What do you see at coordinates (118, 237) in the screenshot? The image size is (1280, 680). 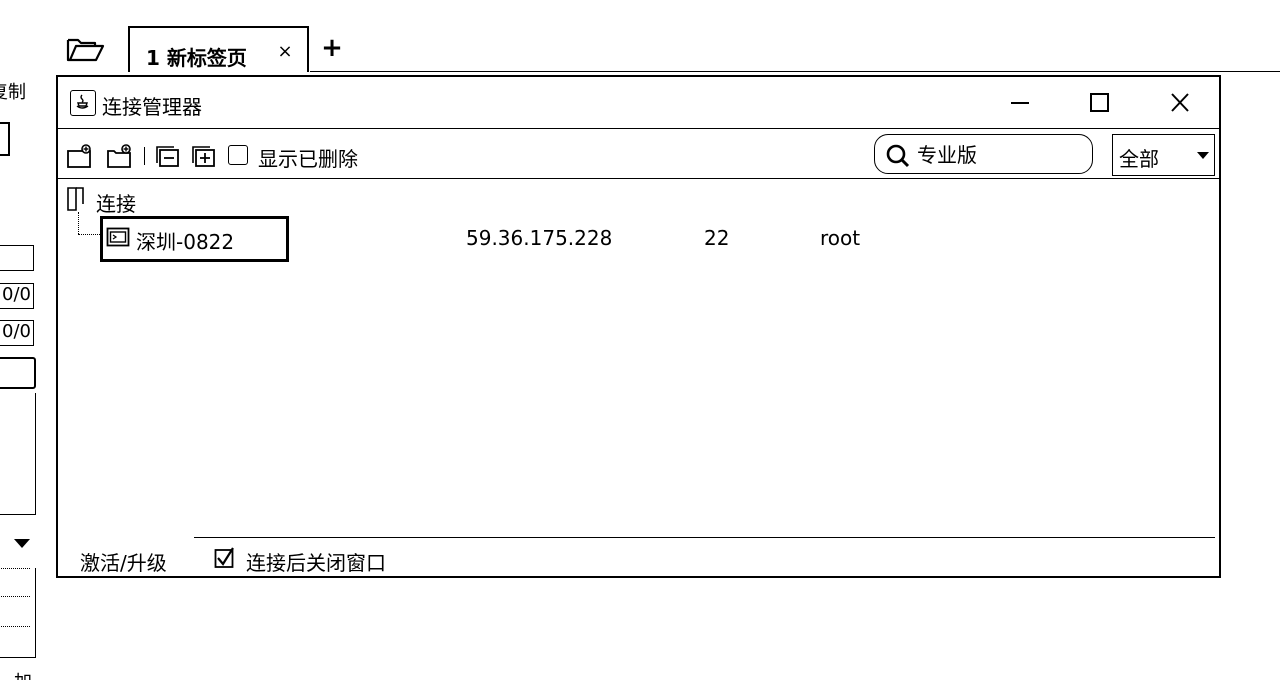 I see `terminal-icon` at bounding box center [118, 237].